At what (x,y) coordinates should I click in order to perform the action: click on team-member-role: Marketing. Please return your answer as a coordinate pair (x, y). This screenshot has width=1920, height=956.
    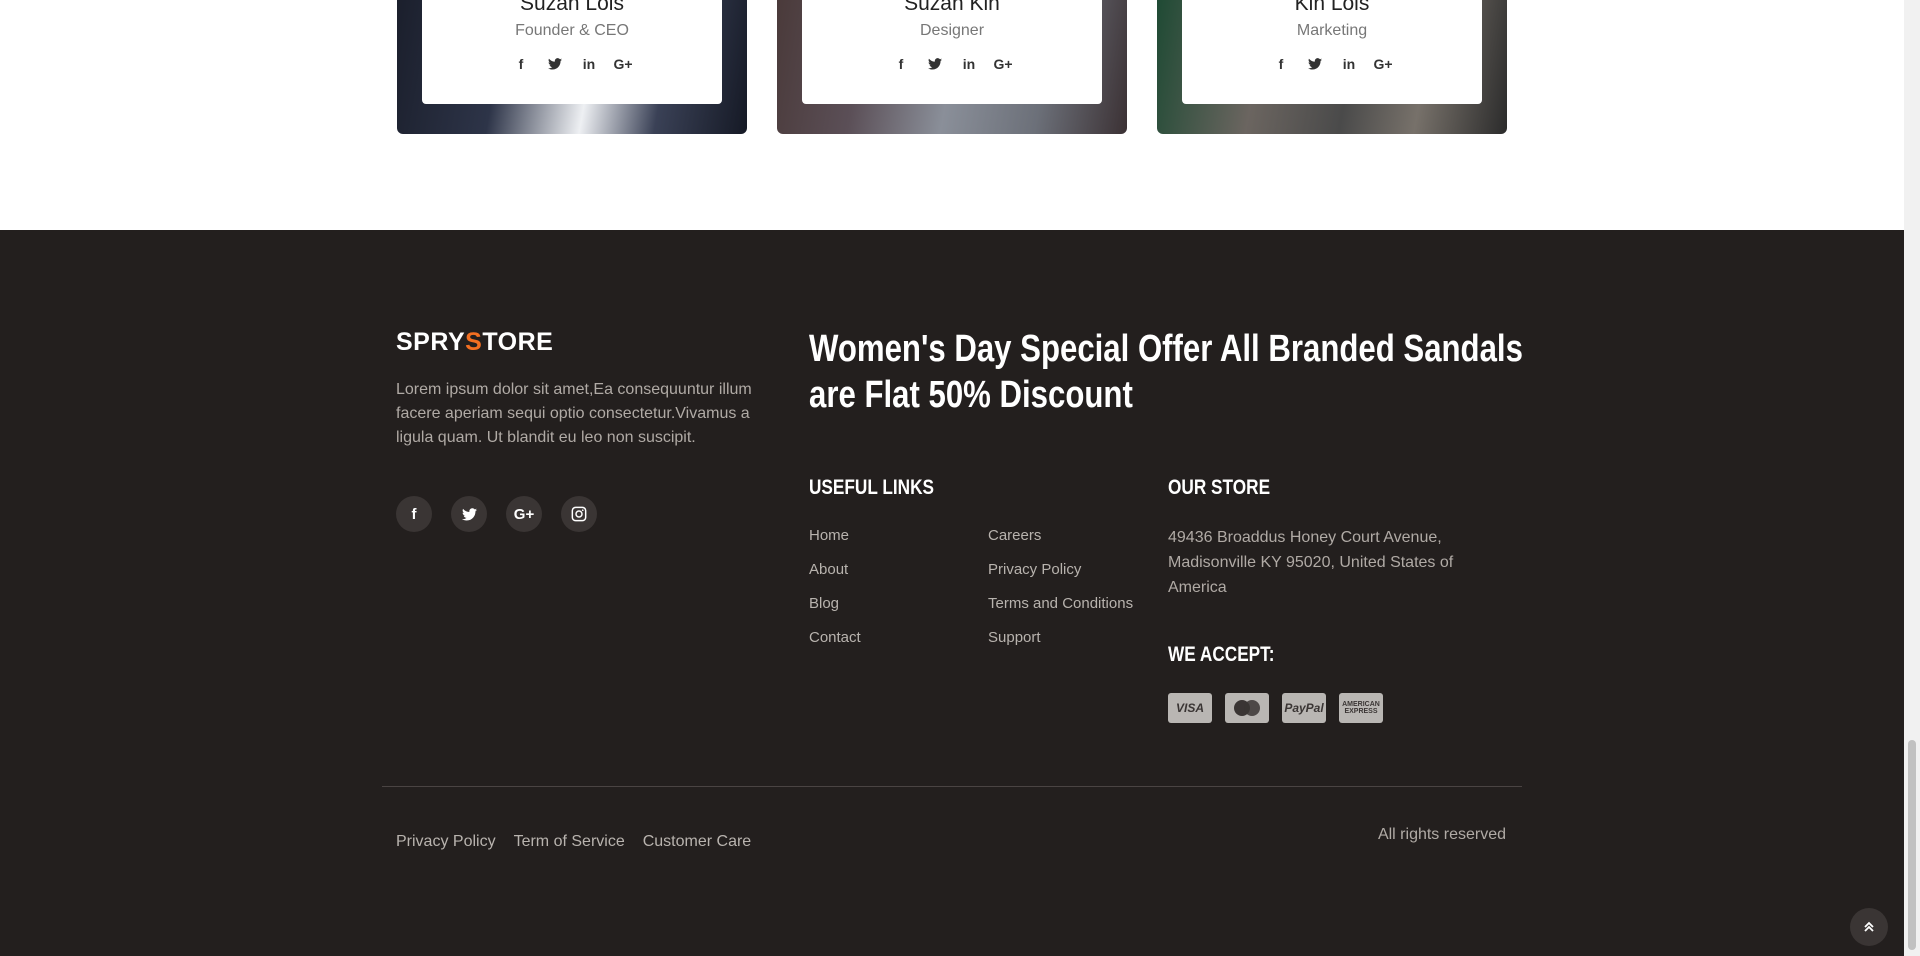
    Looking at the image, I should click on (1332, 30).